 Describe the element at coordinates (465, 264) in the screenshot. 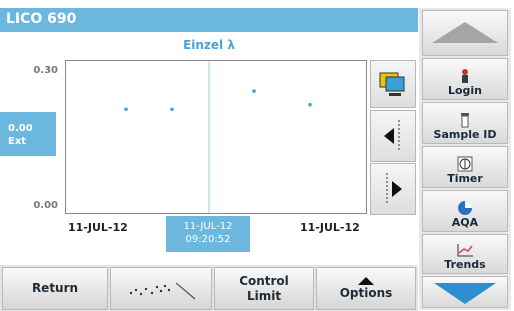

I see `trends-label: Trends` at that location.